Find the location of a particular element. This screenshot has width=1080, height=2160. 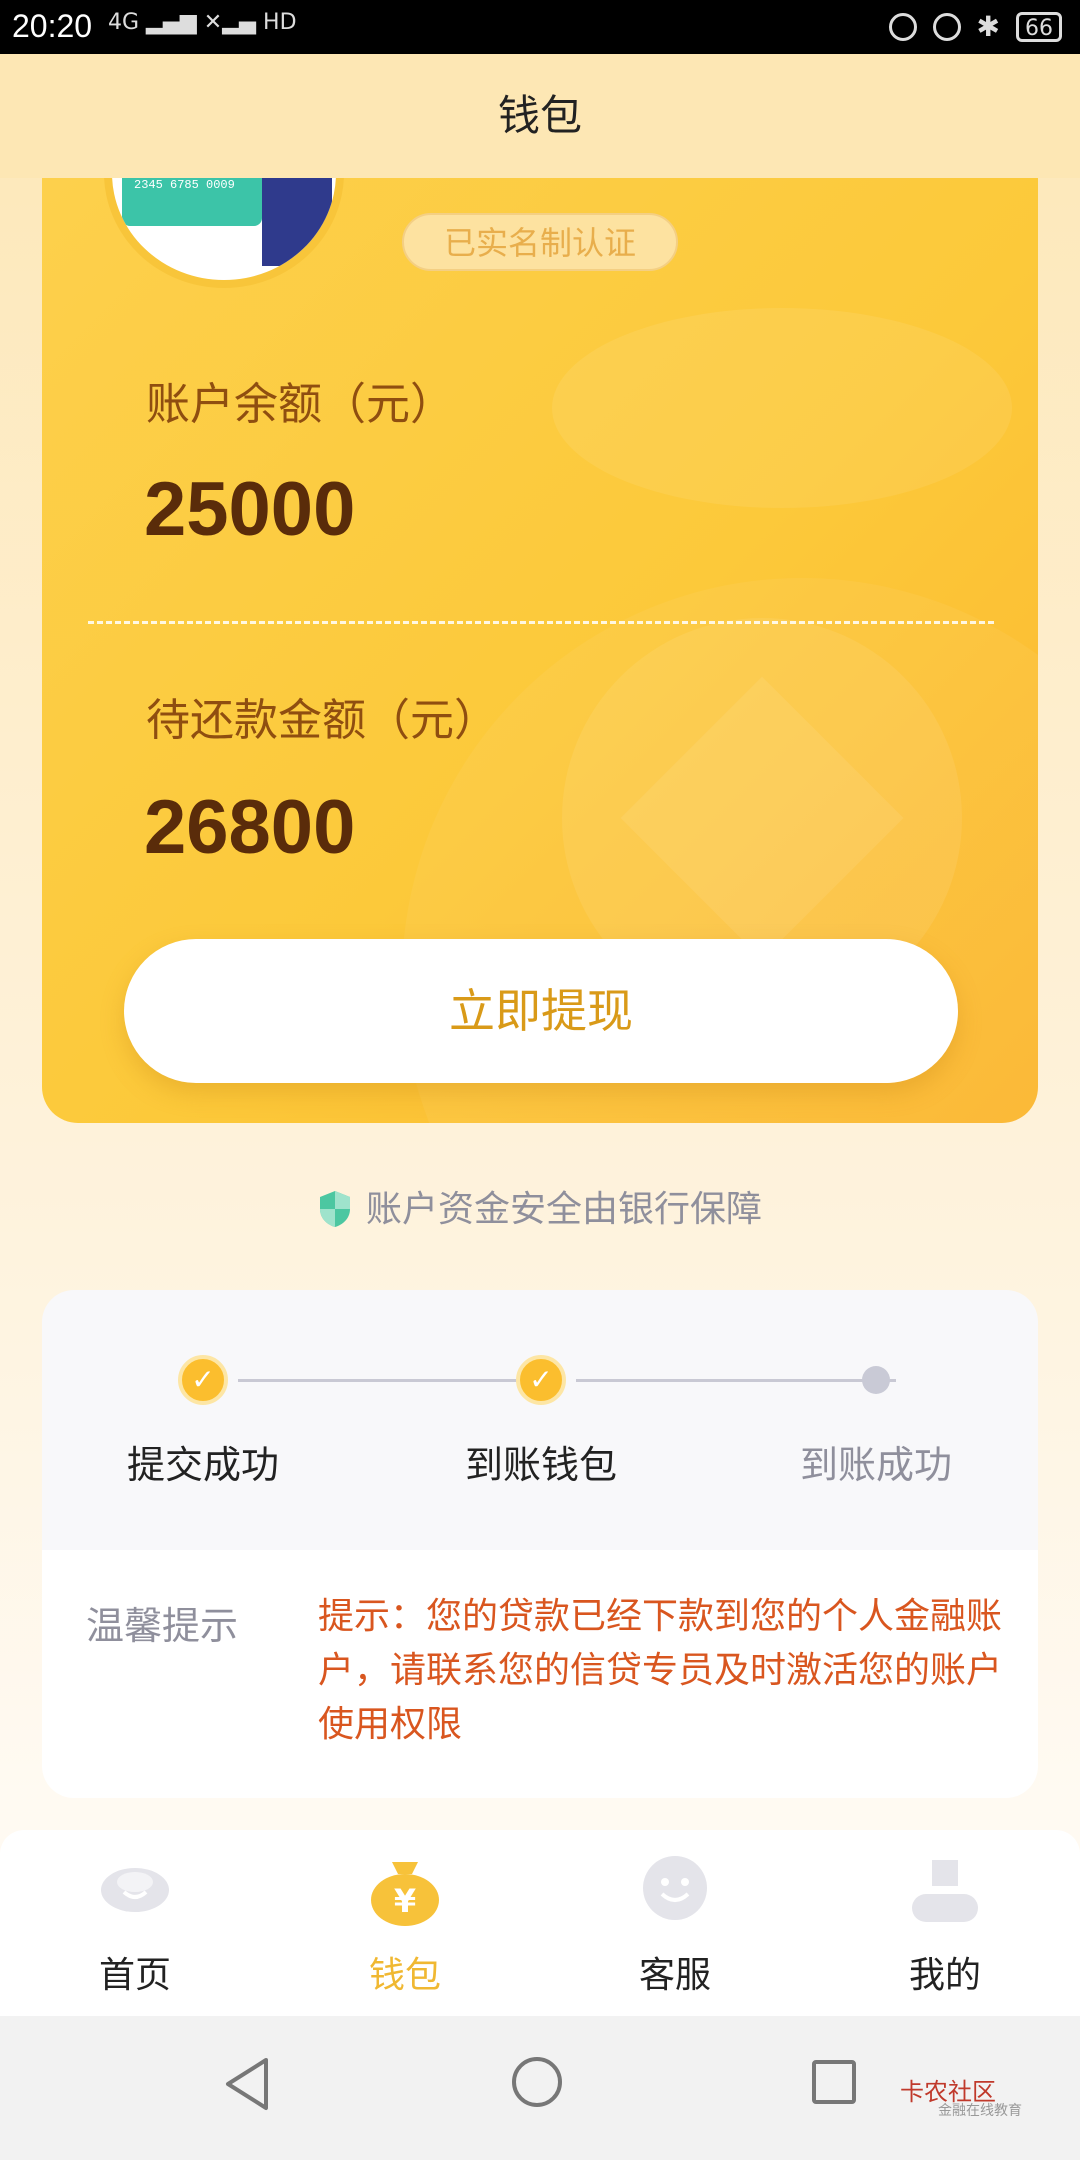

safety-note: 账户资金安全由银行保障 is located at coordinates (540, 1206).